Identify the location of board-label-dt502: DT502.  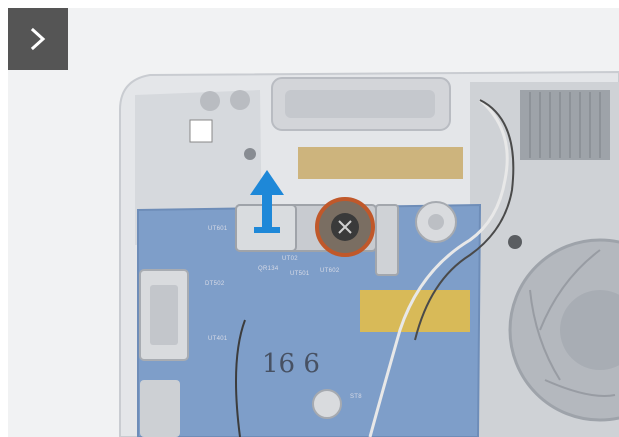
(215, 284).